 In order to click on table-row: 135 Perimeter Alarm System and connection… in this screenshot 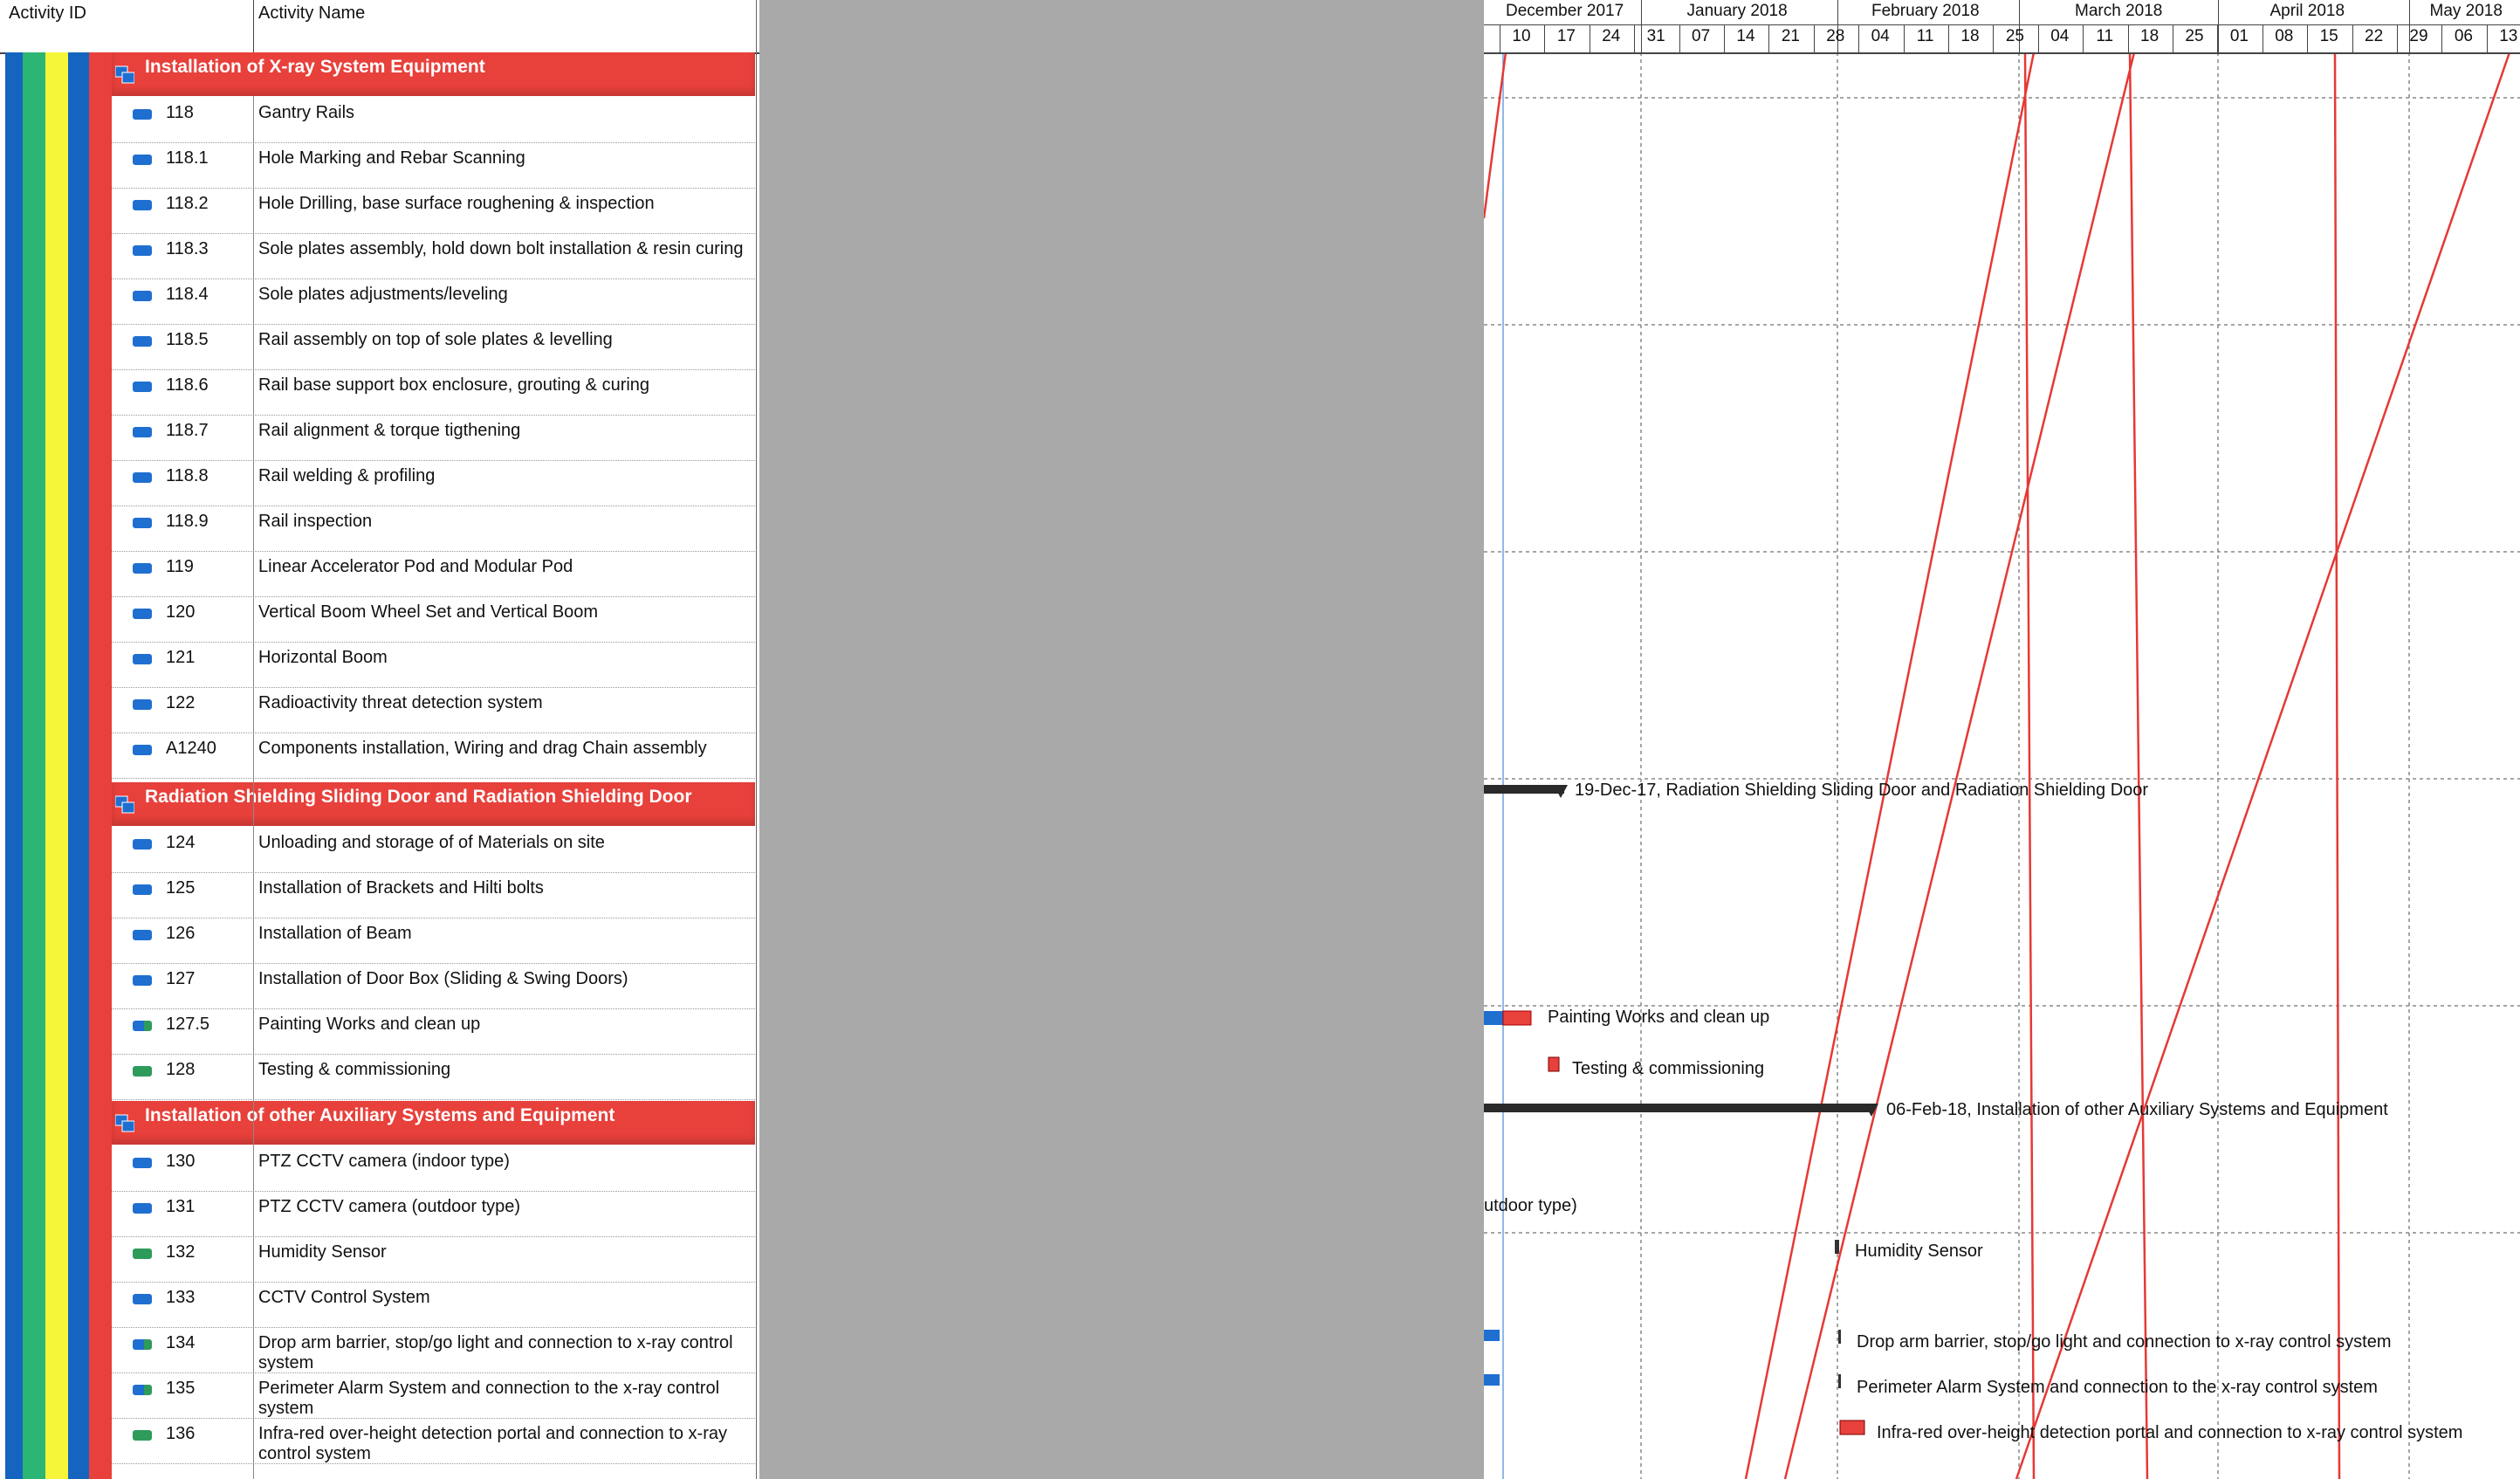, I will do `click(433, 1396)`.